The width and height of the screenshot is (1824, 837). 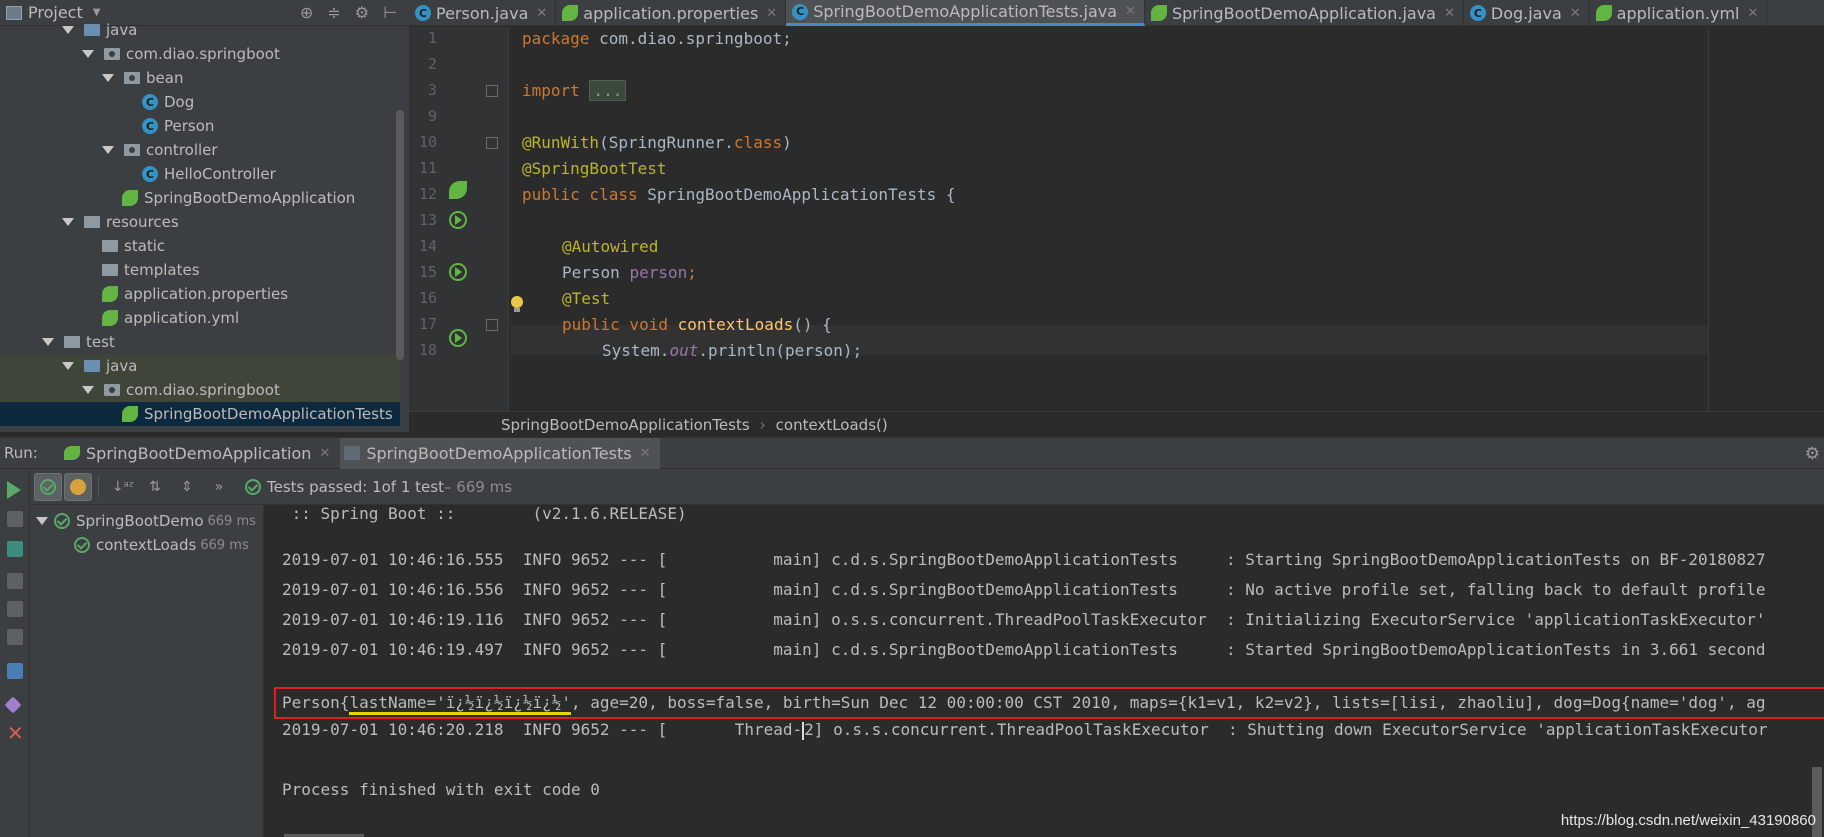 What do you see at coordinates (432, 64) in the screenshot?
I see `line-number: 2` at bounding box center [432, 64].